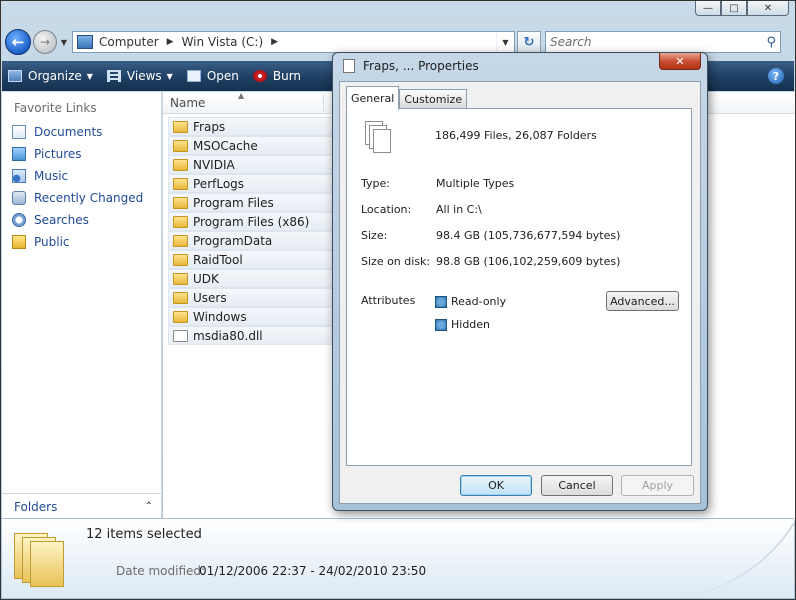 This screenshot has height=600, width=796. I want to click on list-item: Windows, so click(250, 316).